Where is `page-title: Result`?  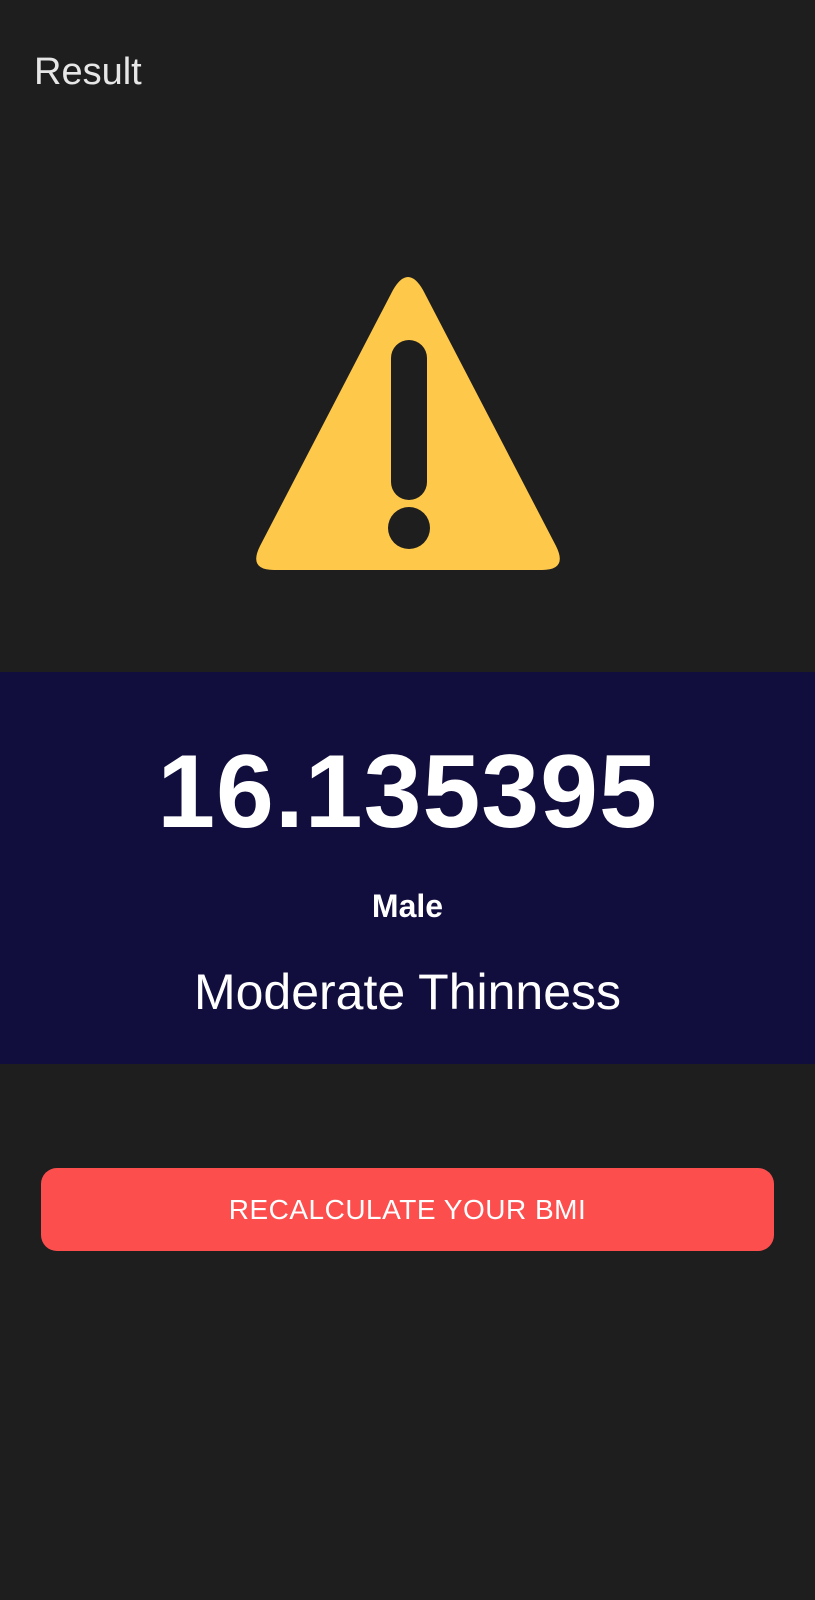 page-title: Result is located at coordinates (88, 72).